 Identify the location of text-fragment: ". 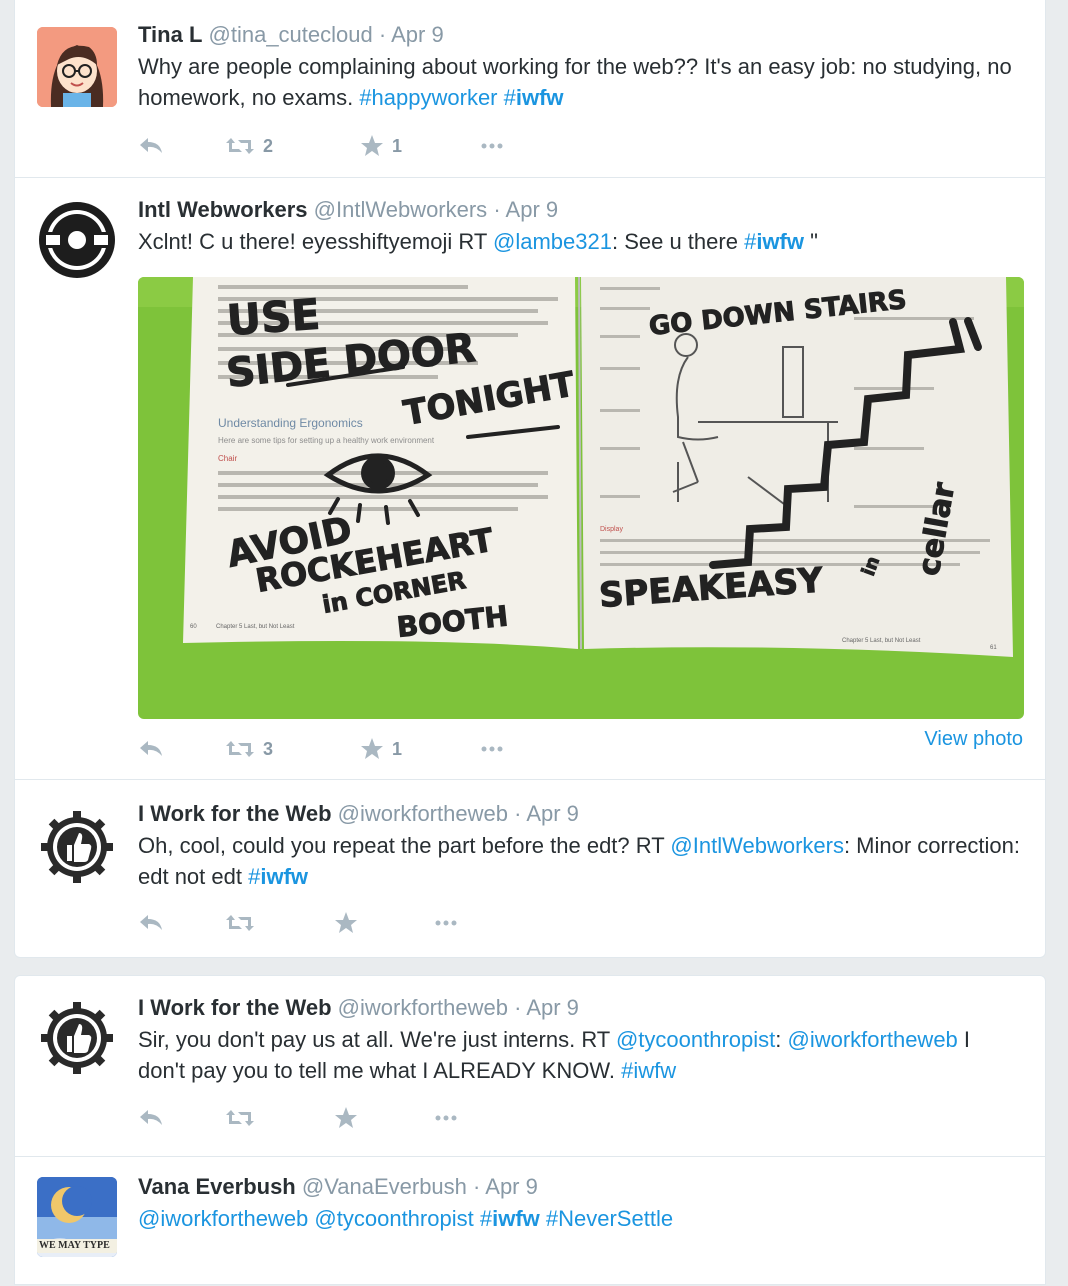
(810, 241).